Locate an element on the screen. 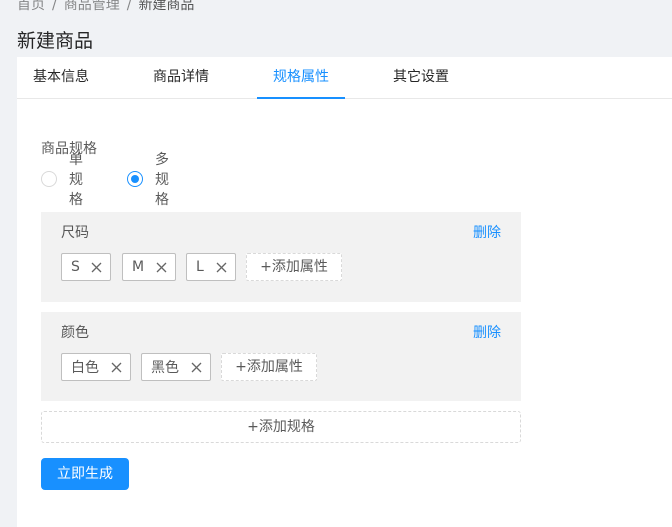  page-title: 新建商品 is located at coordinates (55, 41).